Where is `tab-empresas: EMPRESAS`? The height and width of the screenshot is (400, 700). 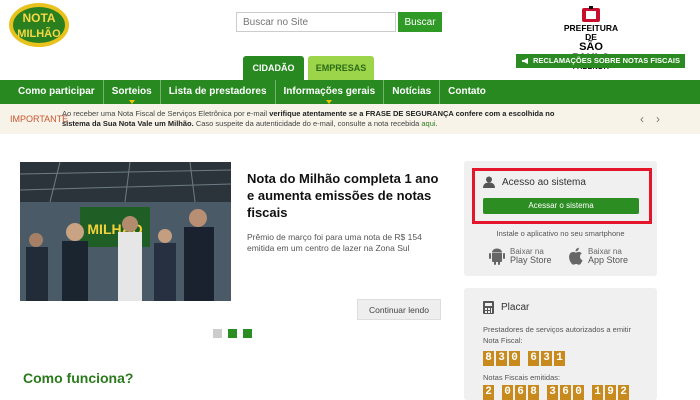
tab-empresas: EMPRESAS is located at coordinates (341, 68).